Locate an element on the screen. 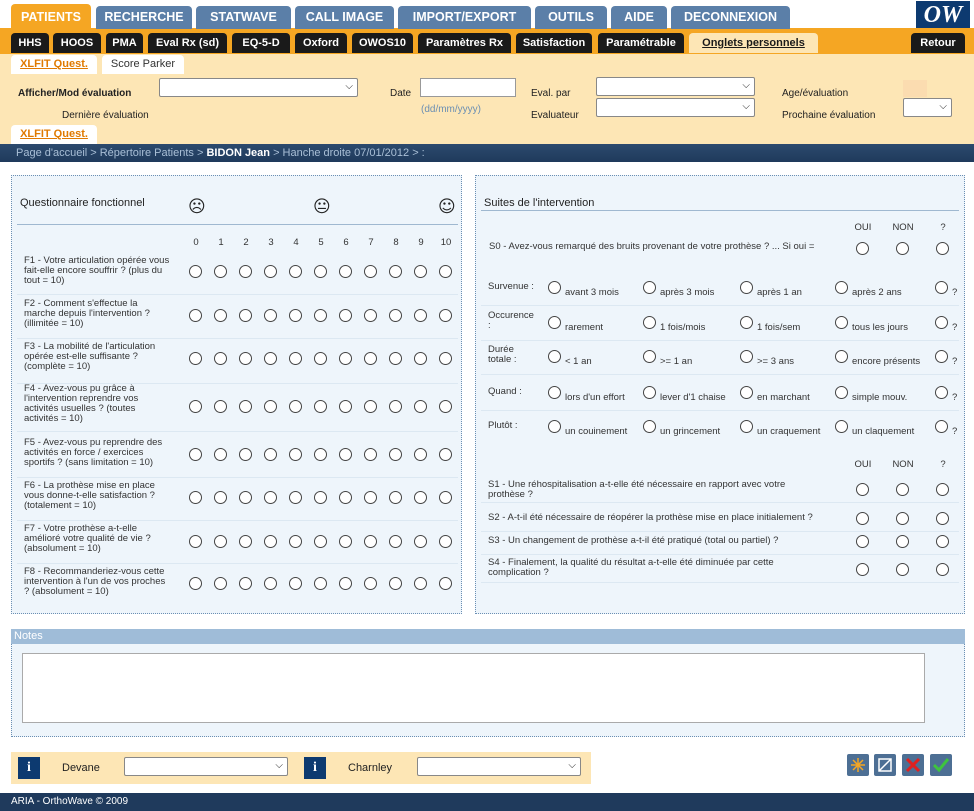 The height and width of the screenshot is (811, 974). charnley-select: ⌵ is located at coordinates (499, 766).